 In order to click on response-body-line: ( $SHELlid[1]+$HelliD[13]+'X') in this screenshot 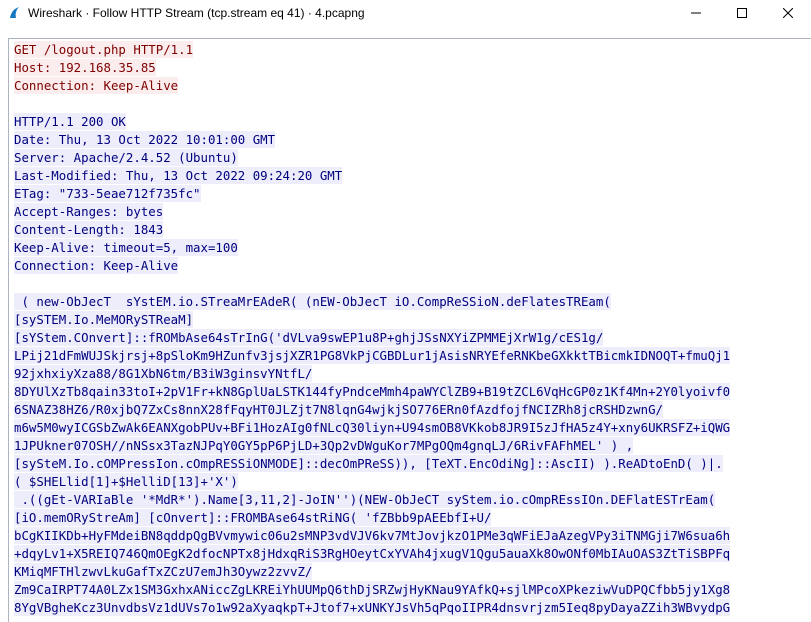, I will do `click(126, 481)`.